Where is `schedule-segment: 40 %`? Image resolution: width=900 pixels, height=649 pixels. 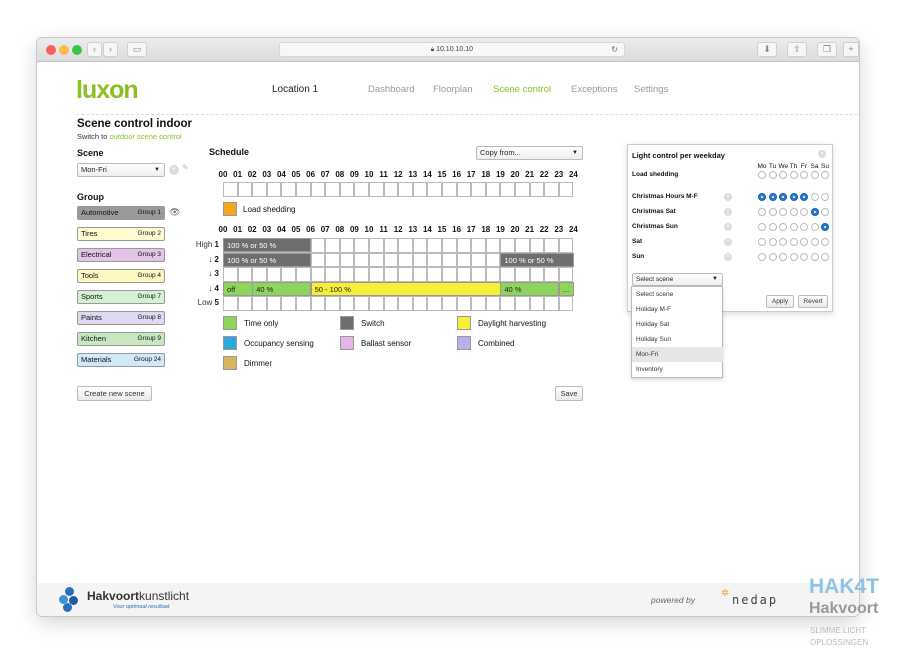 schedule-segment: 40 % is located at coordinates (282, 288).